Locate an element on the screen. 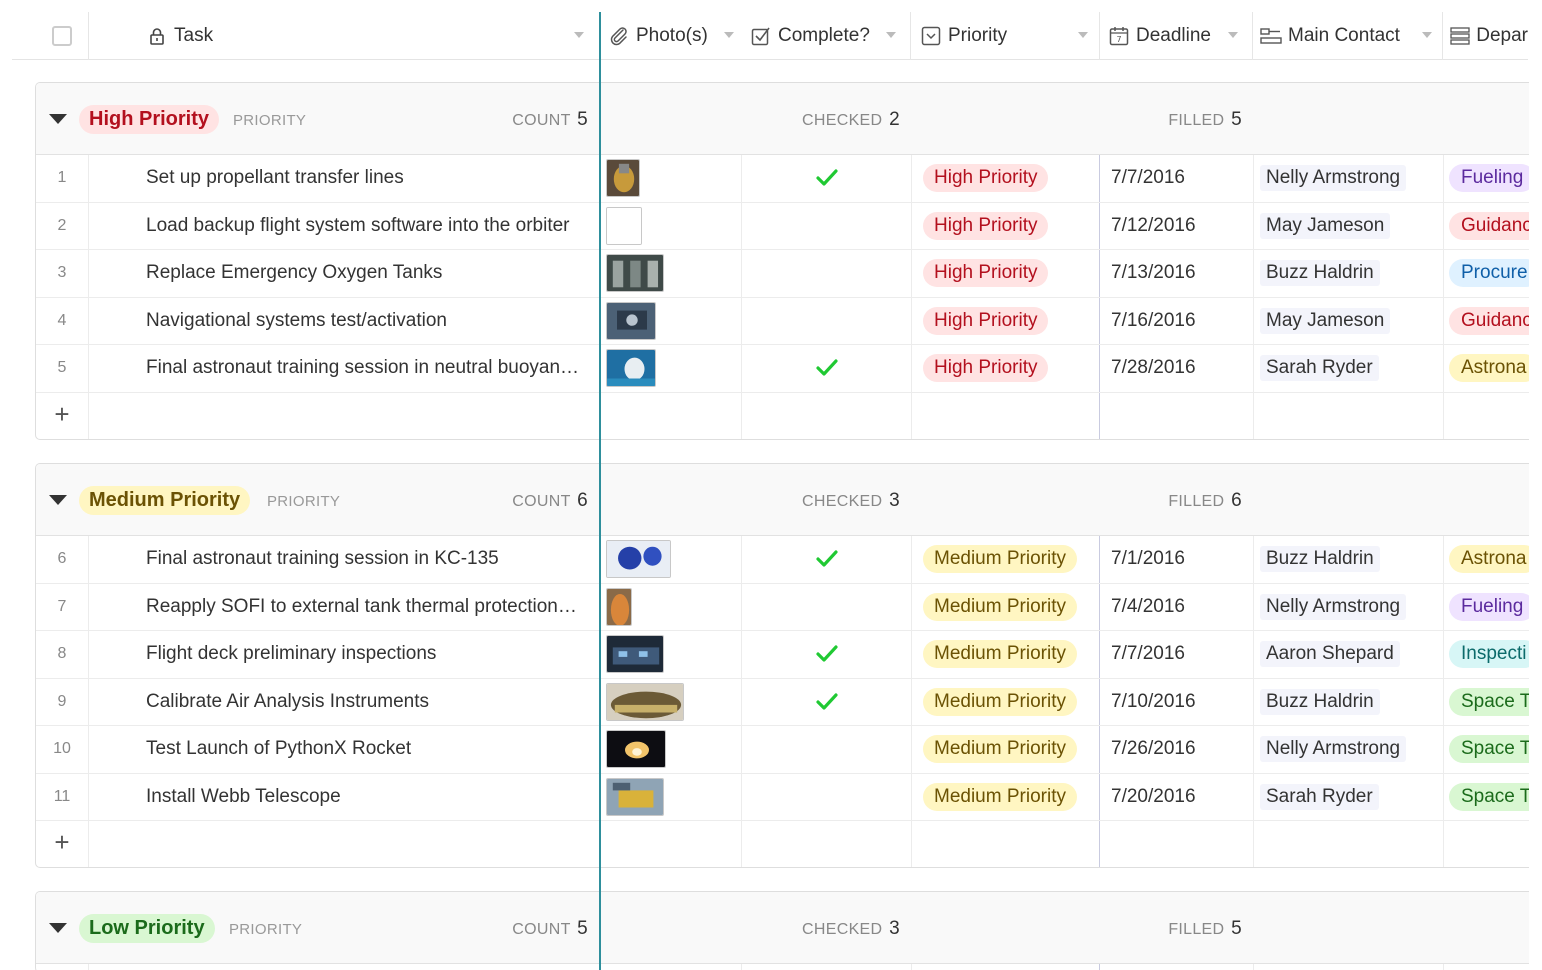 This screenshot has height=970, width=1542. main-contact-cell: Sarah Ryder is located at coordinates (1351, 797).